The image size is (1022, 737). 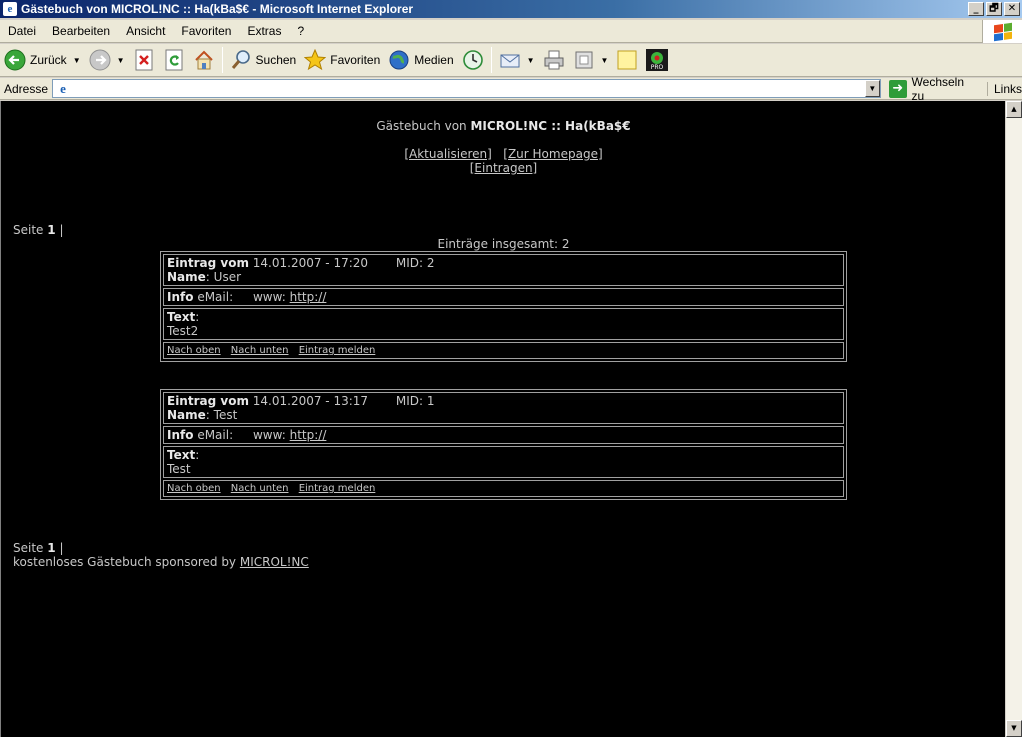 I want to click on address-field: e ▼, so click(x=466, y=88).